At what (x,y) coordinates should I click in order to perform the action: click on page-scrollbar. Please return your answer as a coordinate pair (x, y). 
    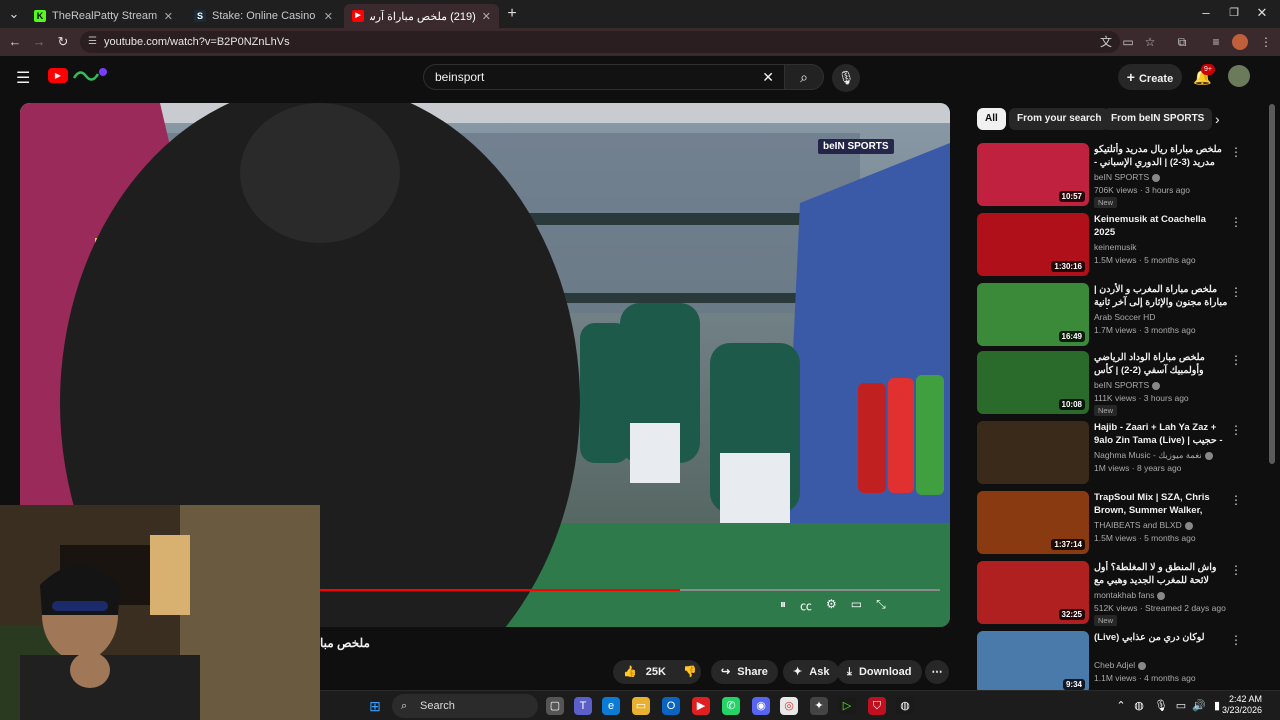
    Looking at the image, I should click on (1272, 374).